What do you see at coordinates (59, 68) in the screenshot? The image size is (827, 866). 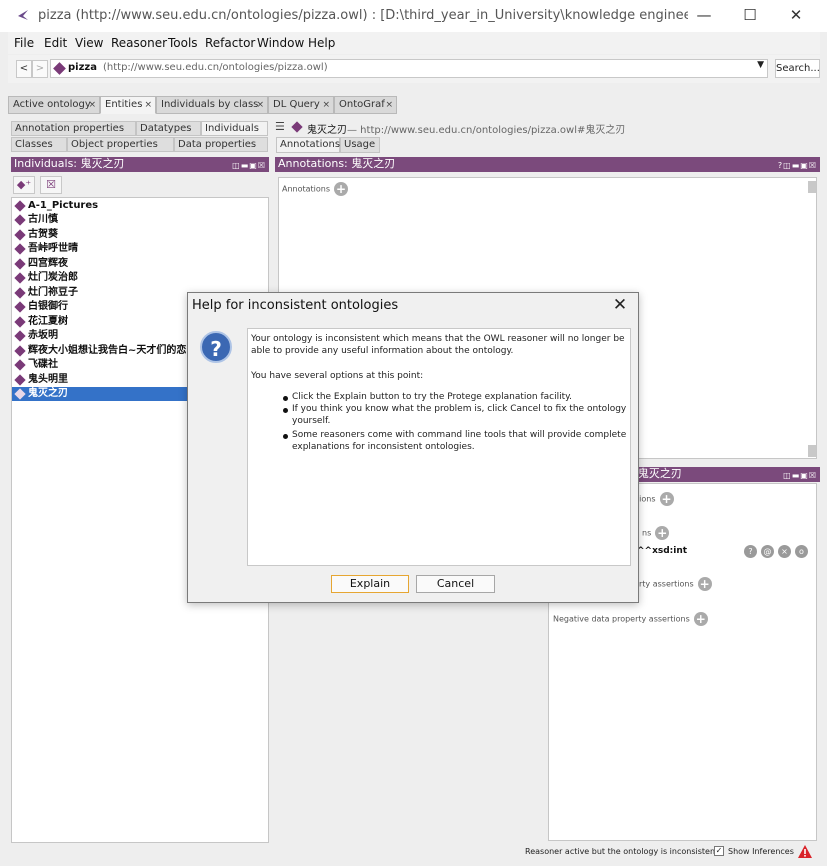 I see `ontology-icon` at bounding box center [59, 68].